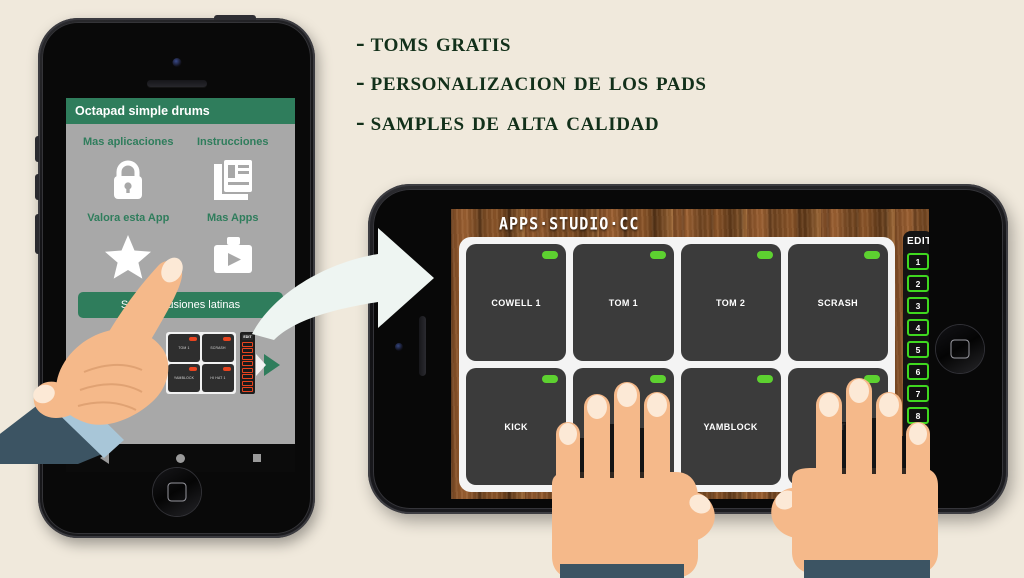 The image size is (1024, 578). What do you see at coordinates (232, 142) in the screenshot?
I see `menu-label: Instrucciones` at bounding box center [232, 142].